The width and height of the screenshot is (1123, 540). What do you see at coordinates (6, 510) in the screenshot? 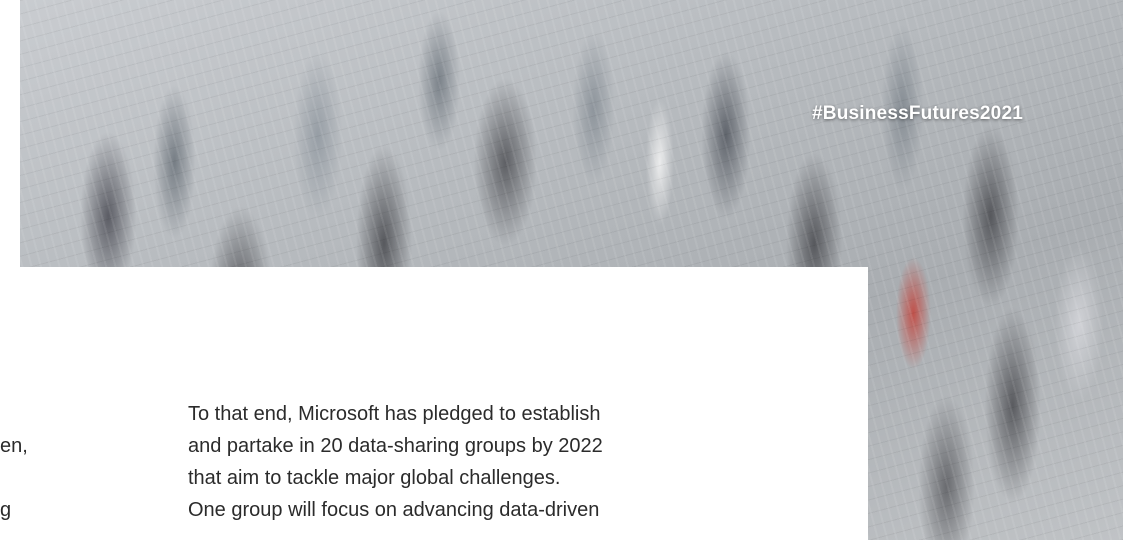
I see `left-text-fragment: g` at bounding box center [6, 510].